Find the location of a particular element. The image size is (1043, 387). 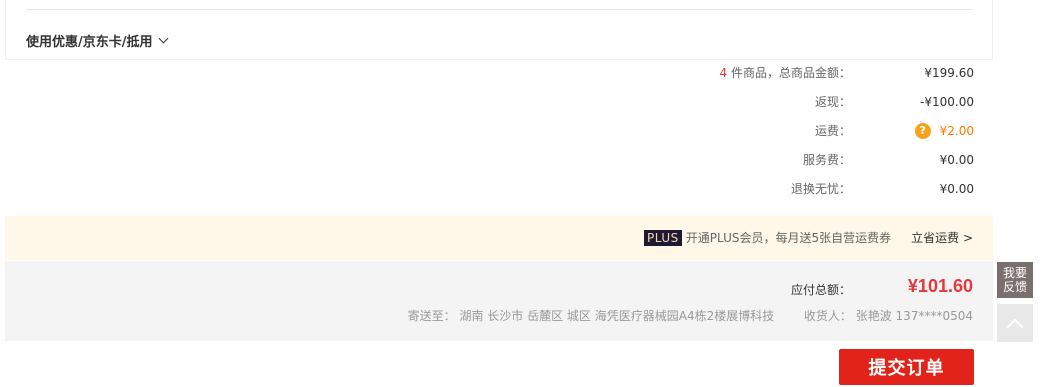

back-to-top-button is located at coordinates (1015, 323).